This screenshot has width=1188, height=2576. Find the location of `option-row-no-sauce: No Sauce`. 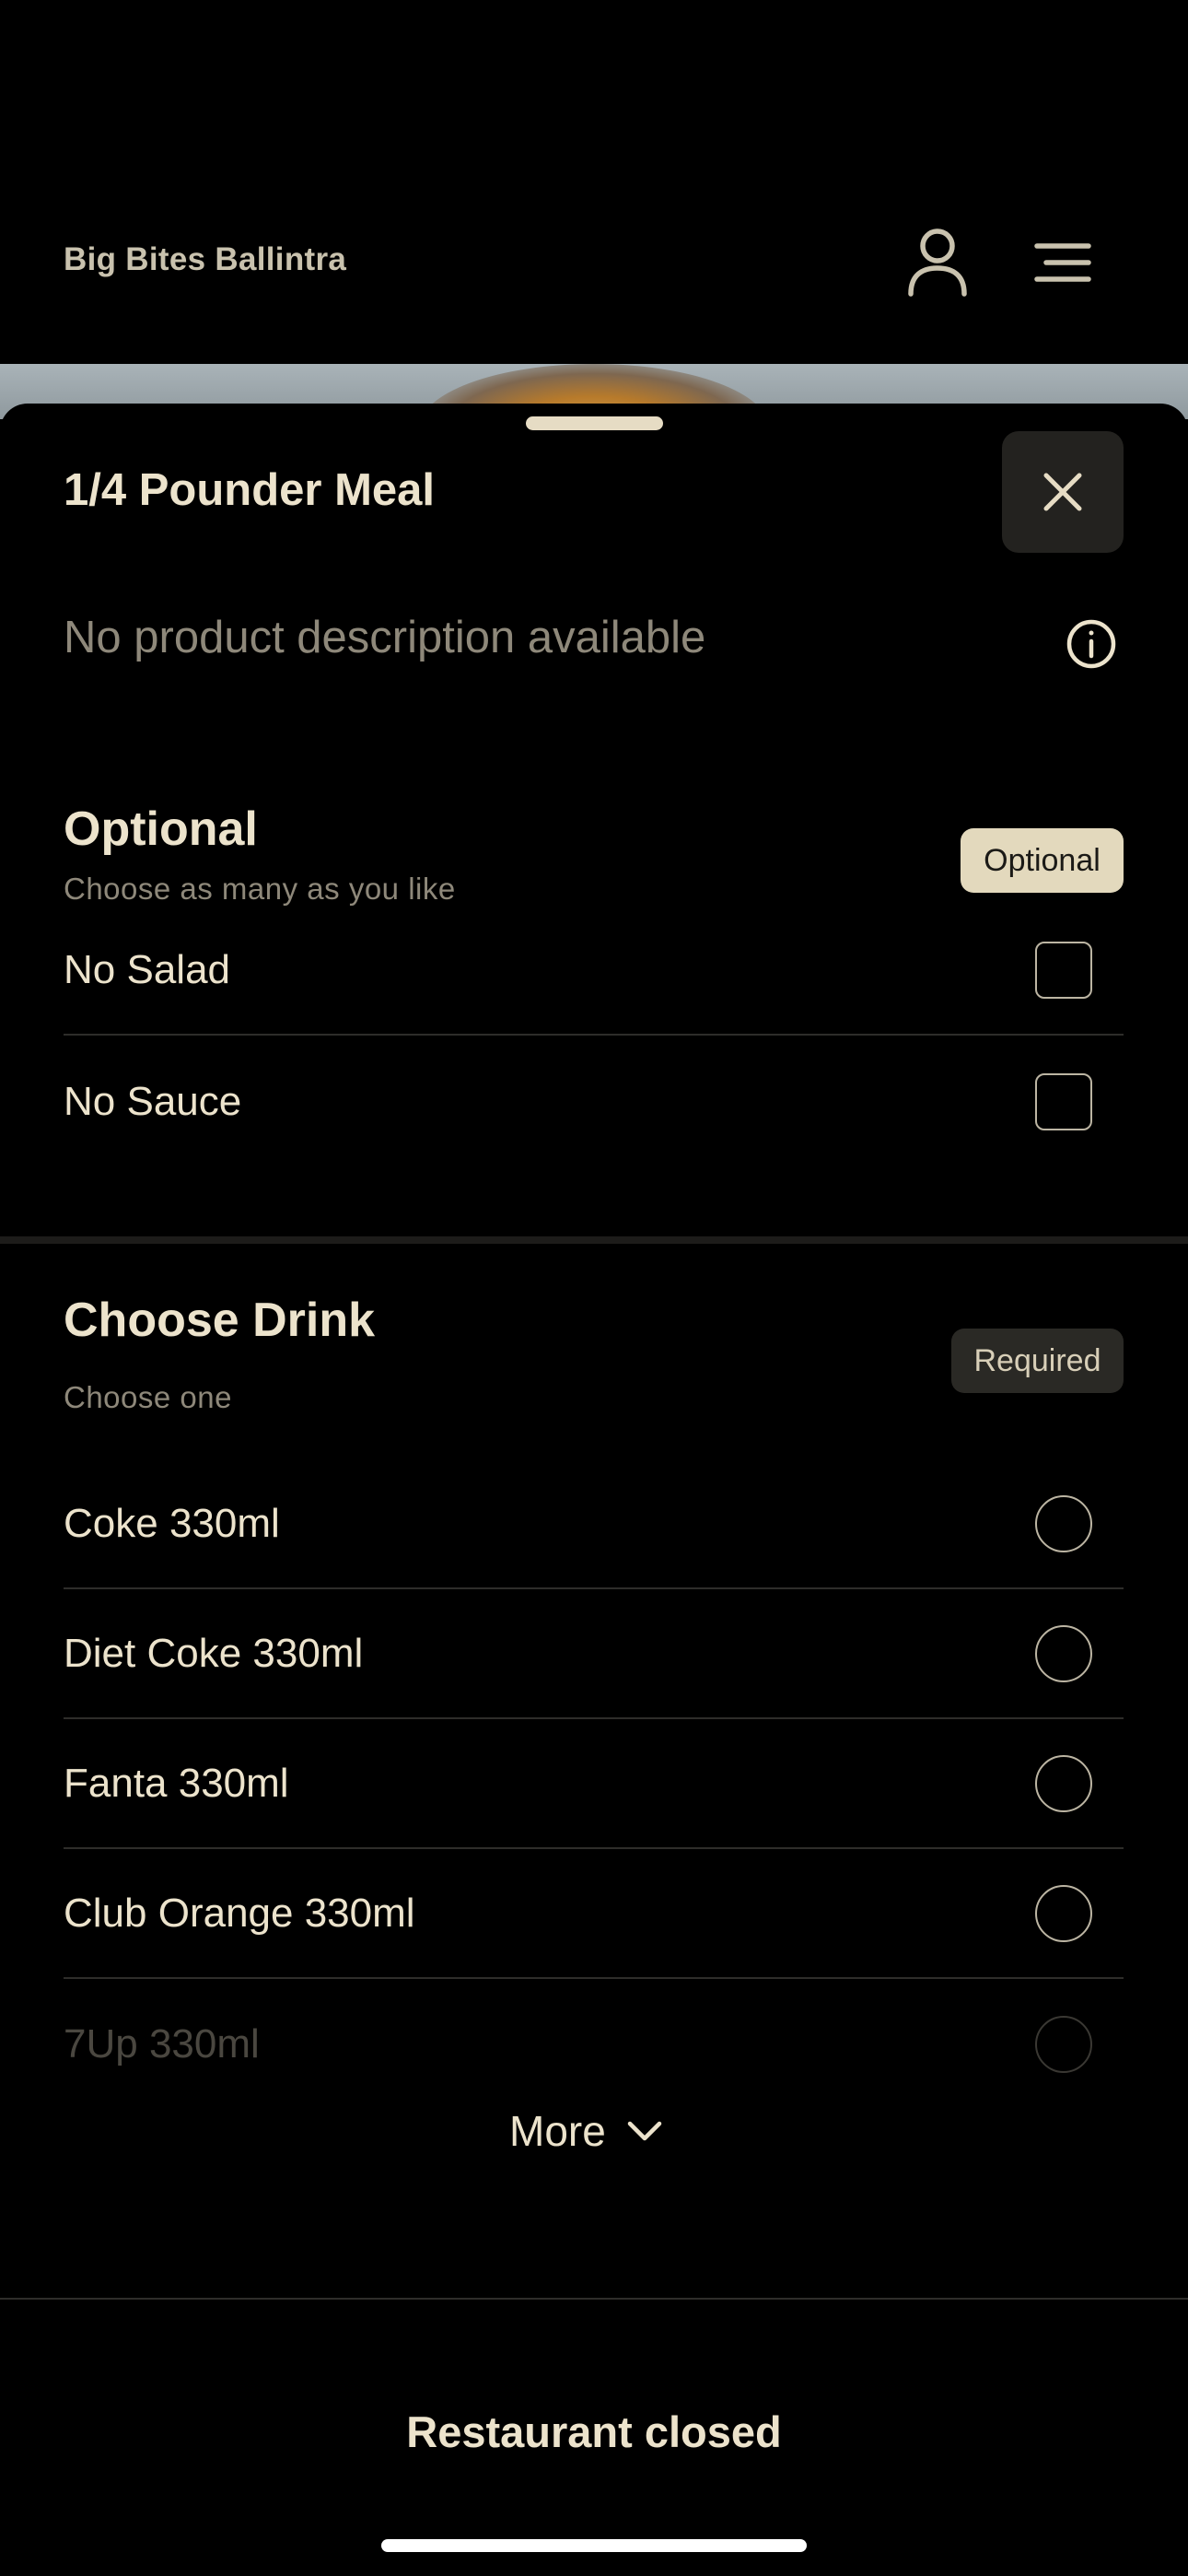

option-row-no-sauce: No Sauce is located at coordinates (594, 1101).